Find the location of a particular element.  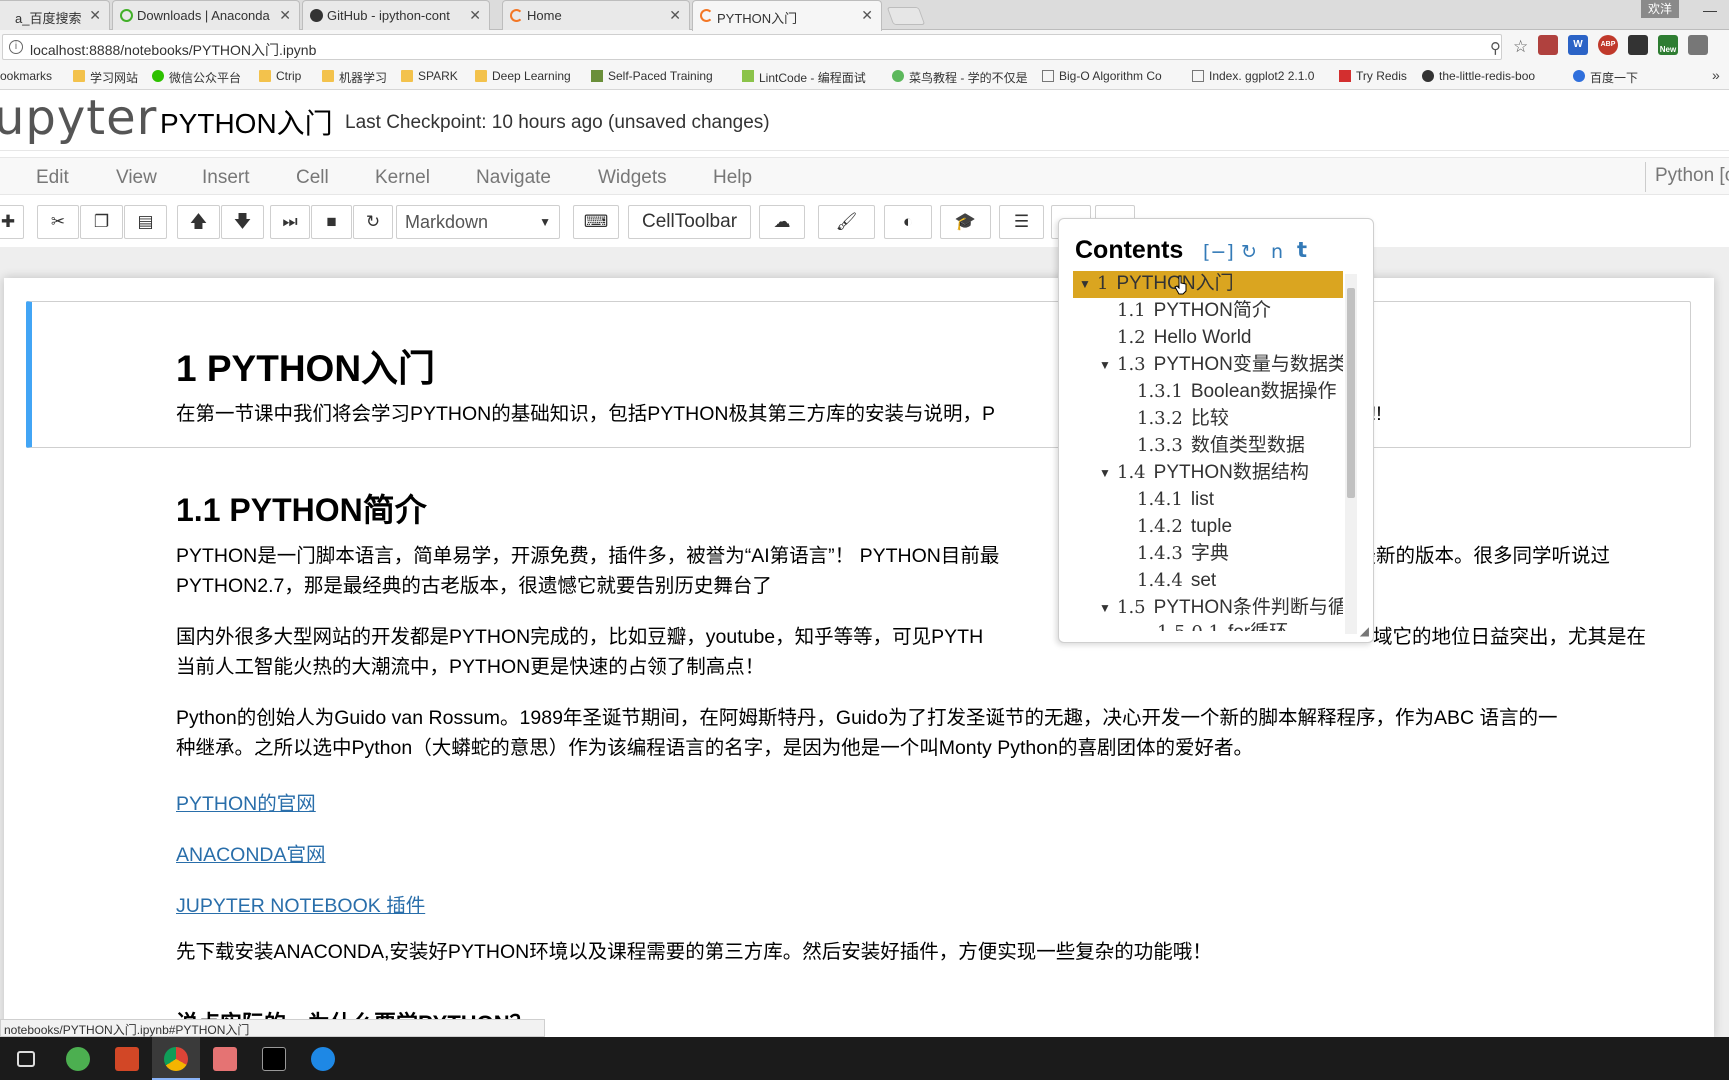

cell-type-select: Markdown ▼ is located at coordinates (478, 222).